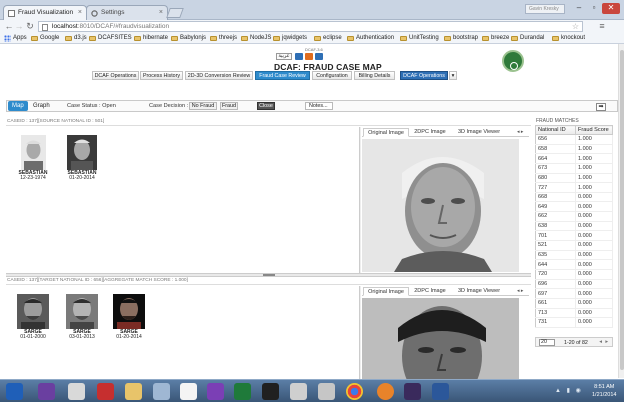 Image resolution: width=624 pixels, height=402 pixels. Describe the element at coordinates (574, 207) in the screenshot. I see `table-row: 649 0.000` at that location.